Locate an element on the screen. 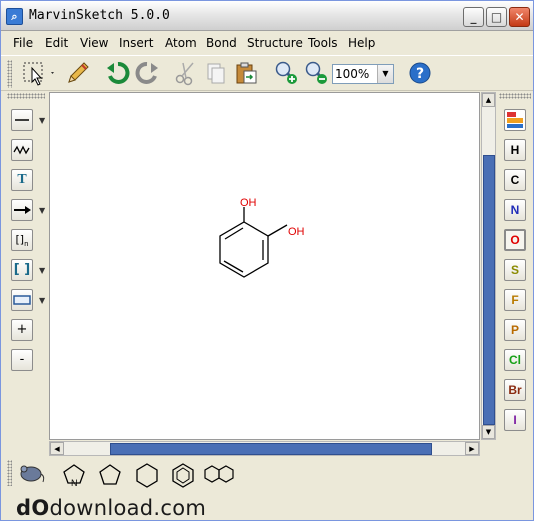 The width and height of the screenshot is (534, 521). svg-text: N is located at coordinates (74, 483).